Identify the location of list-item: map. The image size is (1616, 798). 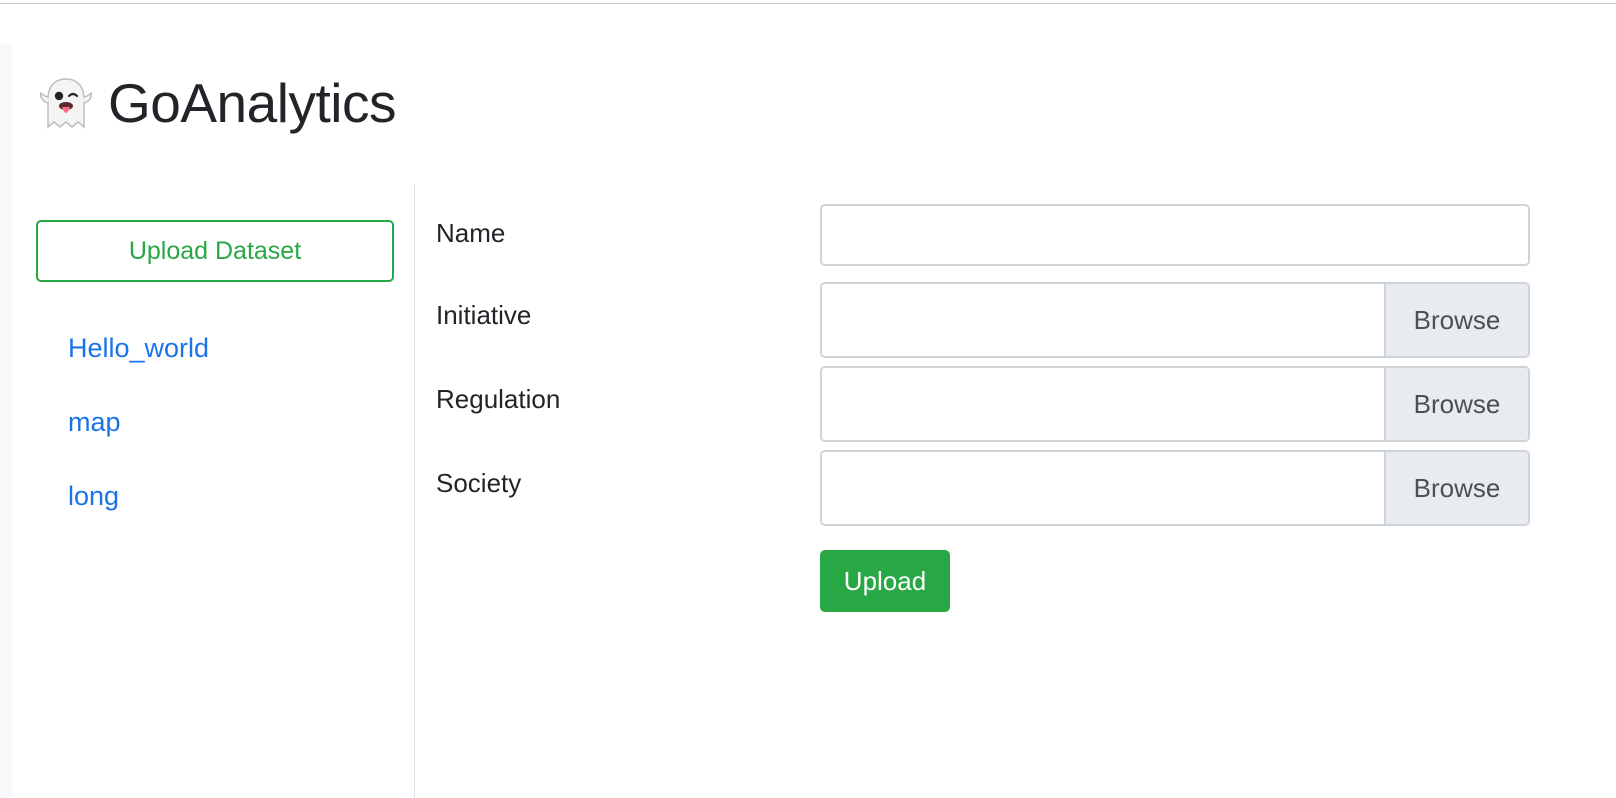
(138, 422).